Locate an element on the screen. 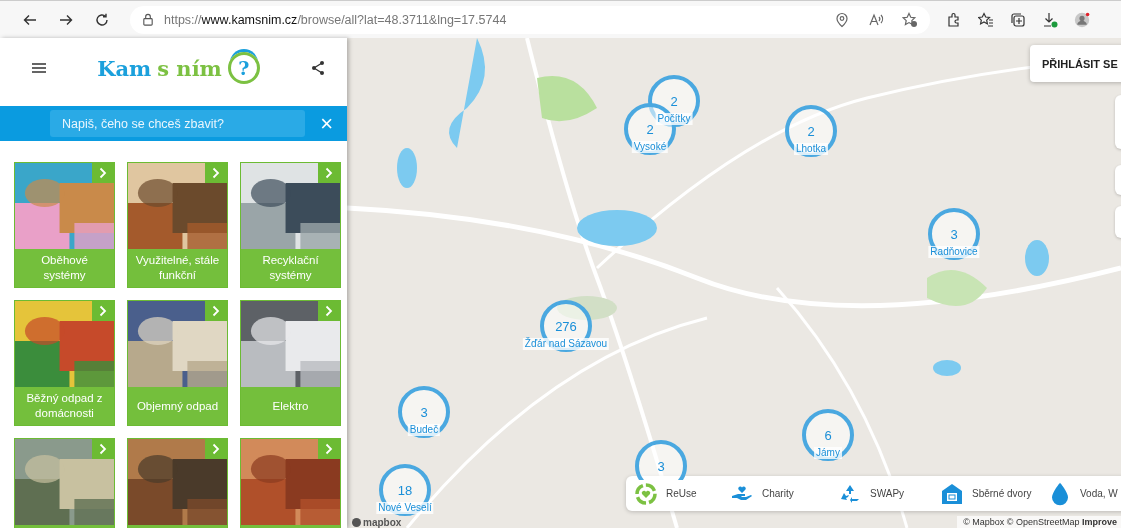  category-tile: Využitelné, stále funkční is located at coordinates (177, 225).